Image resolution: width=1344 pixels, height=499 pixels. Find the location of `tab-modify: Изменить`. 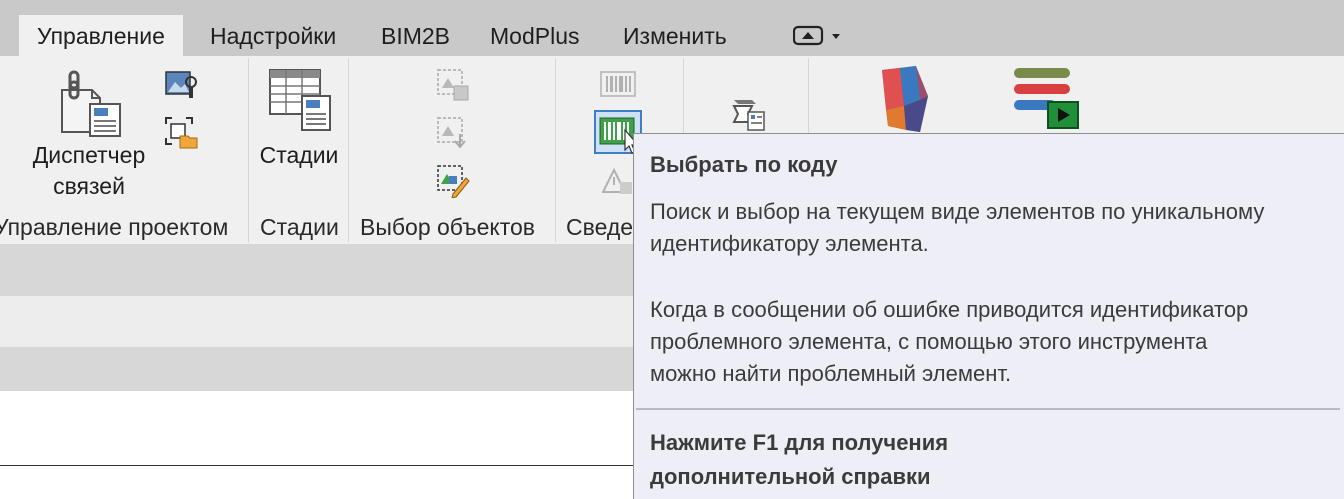

tab-modify: Изменить is located at coordinates (675, 35).